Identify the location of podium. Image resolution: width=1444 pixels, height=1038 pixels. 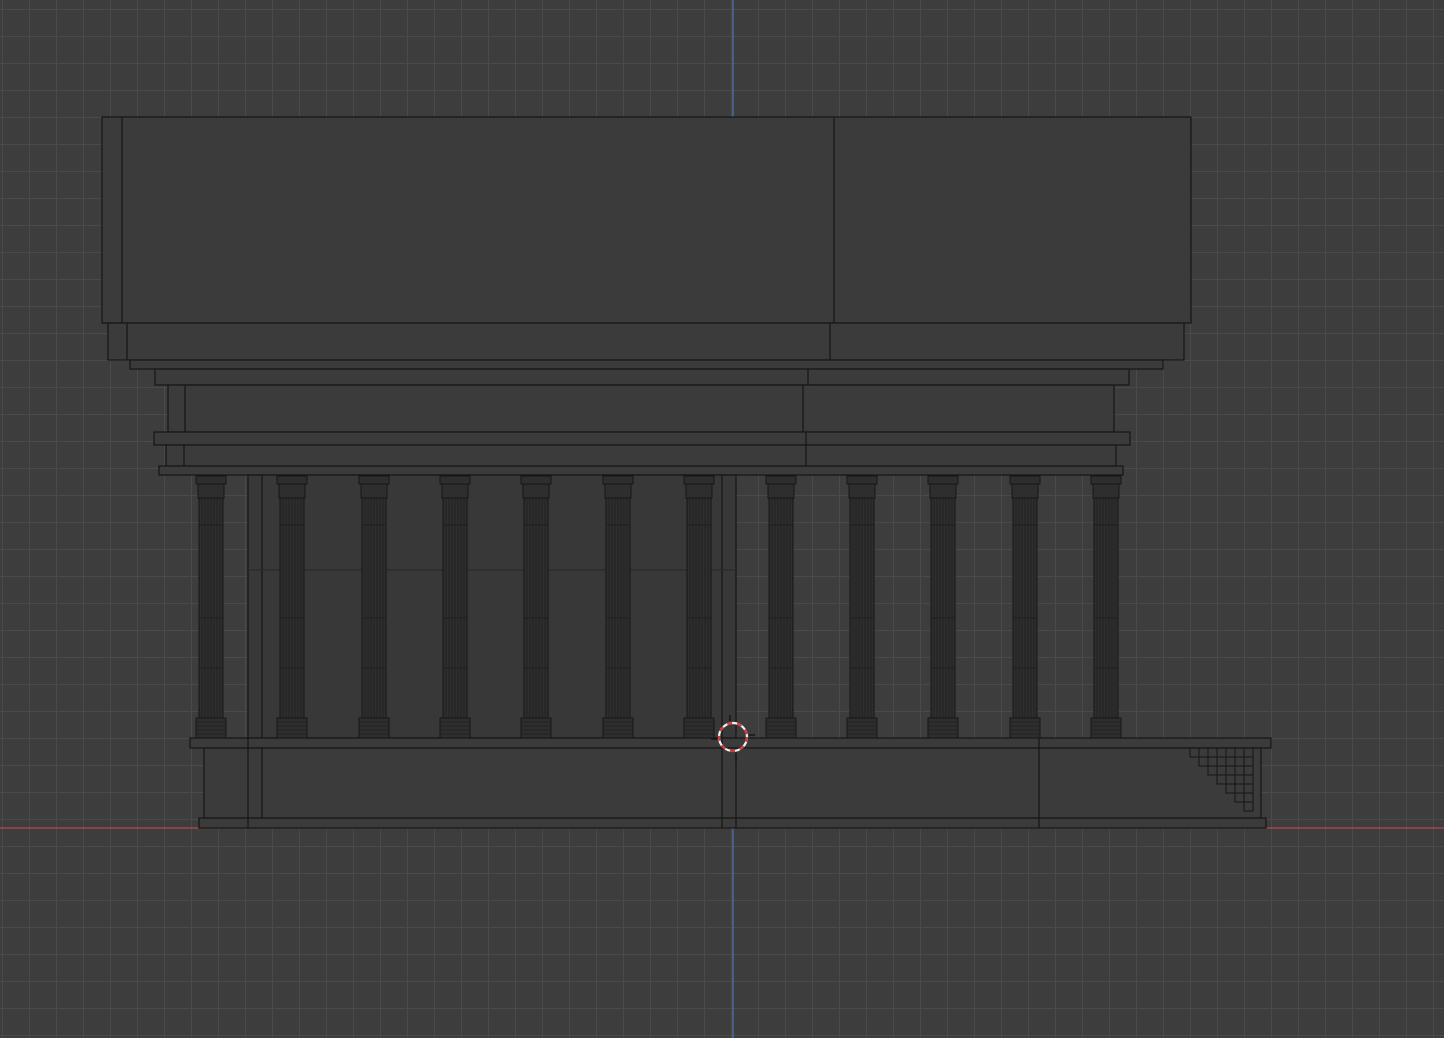
(732, 783).